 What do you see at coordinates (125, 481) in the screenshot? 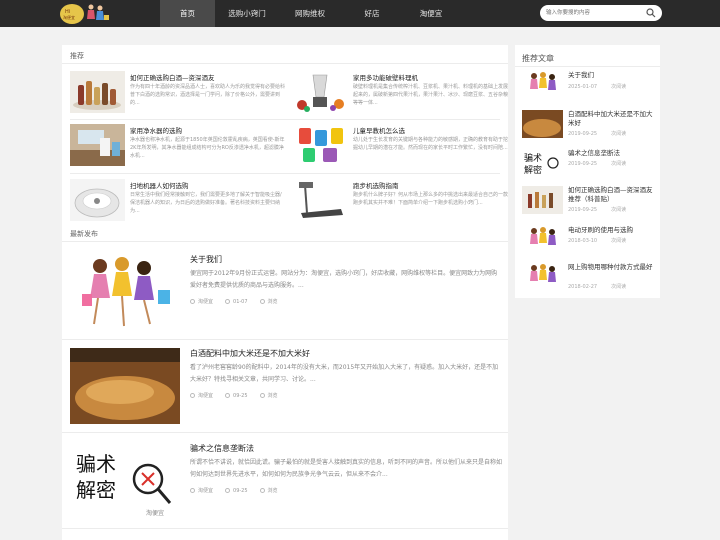
I see `scam-decode-image: 骗术 解密 淘便宜` at bounding box center [125, 481].